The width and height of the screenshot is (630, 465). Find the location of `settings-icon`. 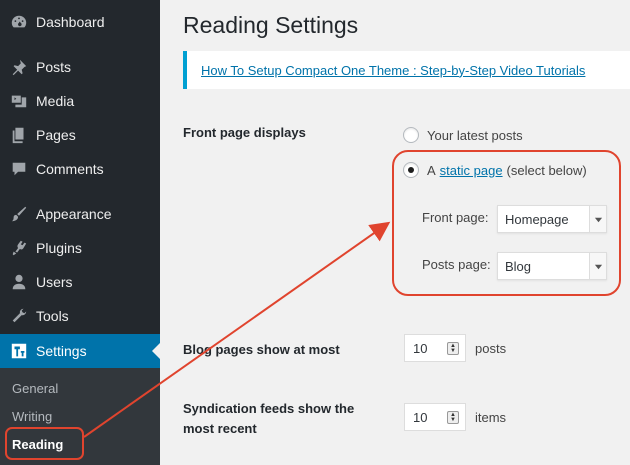

settings-icon is located at coordinates (19, 351).